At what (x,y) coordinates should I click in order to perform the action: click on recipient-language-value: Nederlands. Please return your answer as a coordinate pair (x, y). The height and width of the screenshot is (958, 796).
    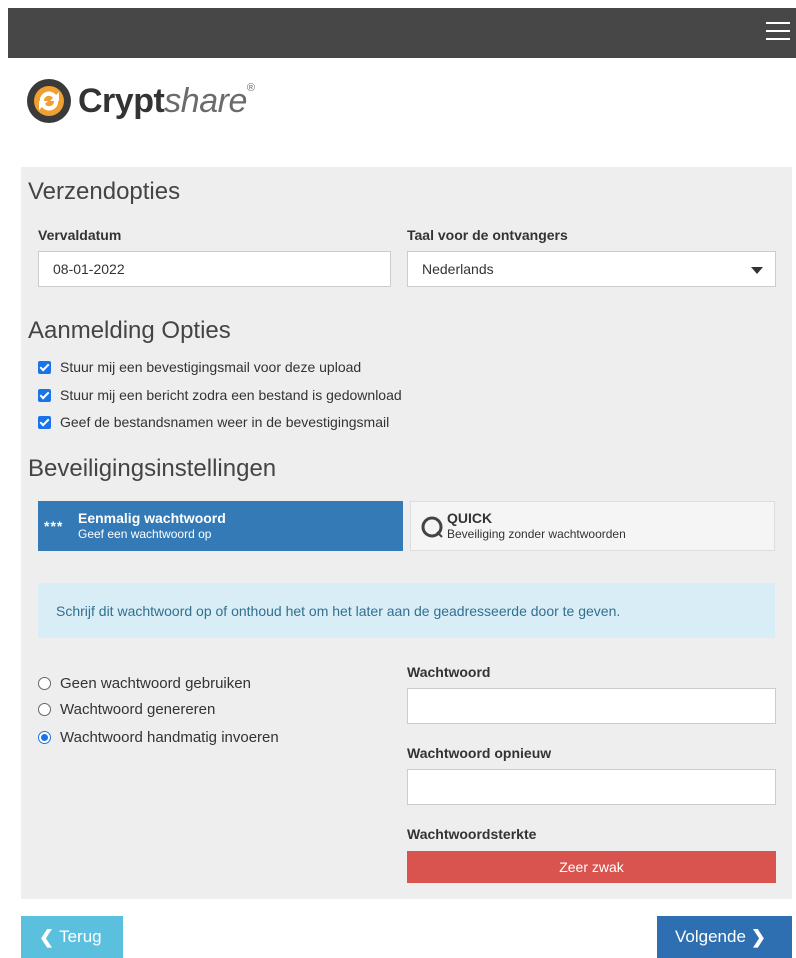
    Looking at the image, I should click on (458, 269).